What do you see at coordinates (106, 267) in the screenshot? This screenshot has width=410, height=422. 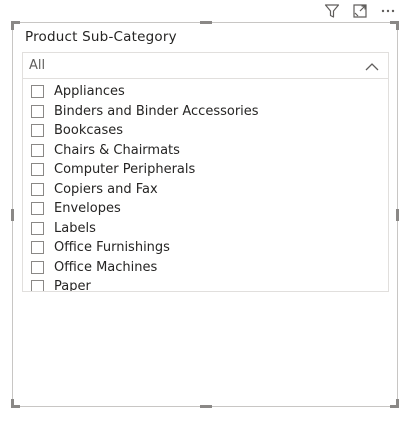 I see `item-label: Office Machines` at bounding box center [106, 267].